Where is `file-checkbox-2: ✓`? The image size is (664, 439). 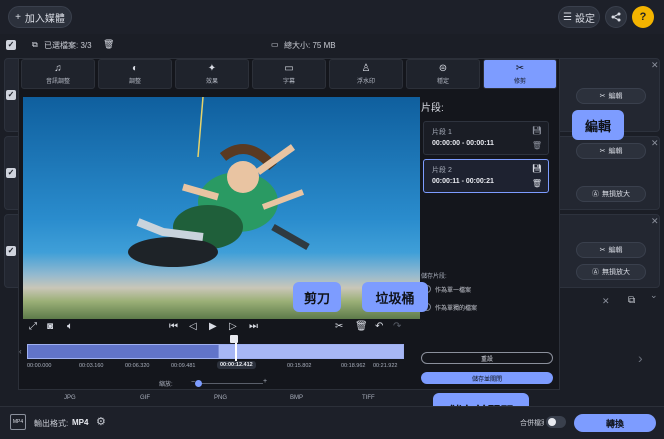
file-checkbox-2: ✓ is located at coordinates (11, 173).